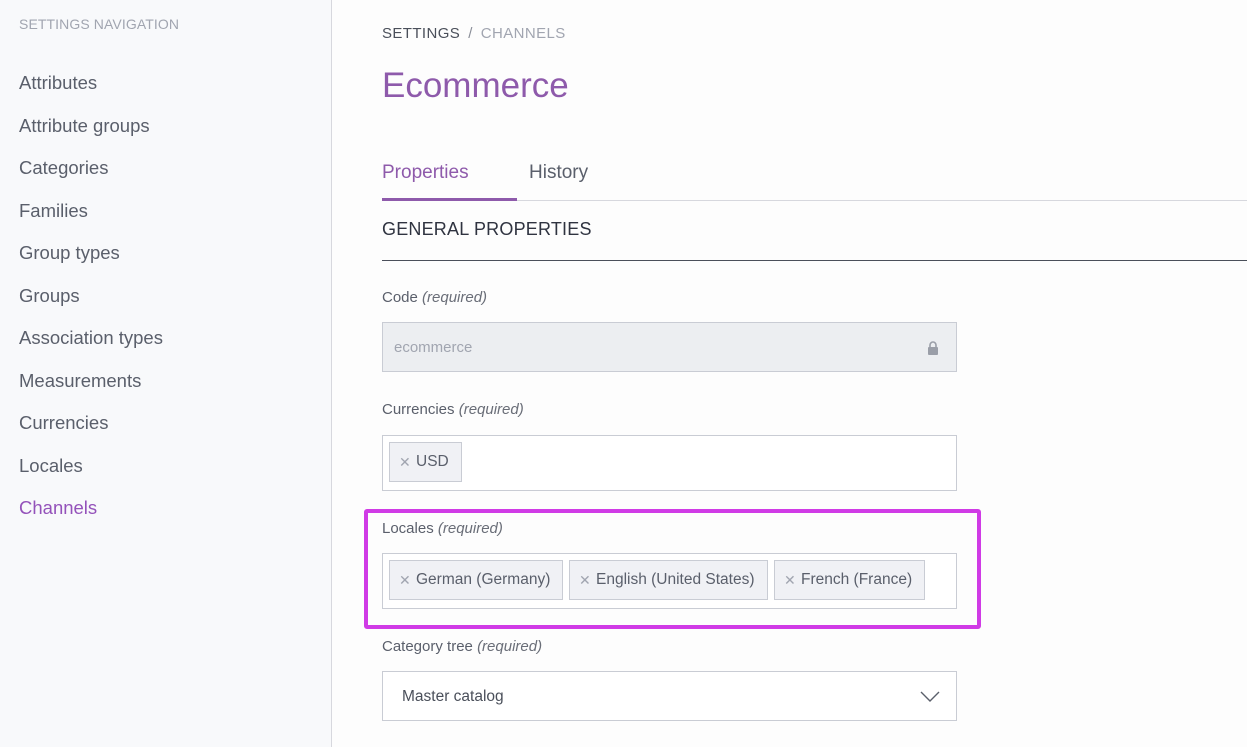  What do you see at coordinates (455, 297) in the screenshot?
I see `code-required-hint: (required)` at bounding box center [455, 297].